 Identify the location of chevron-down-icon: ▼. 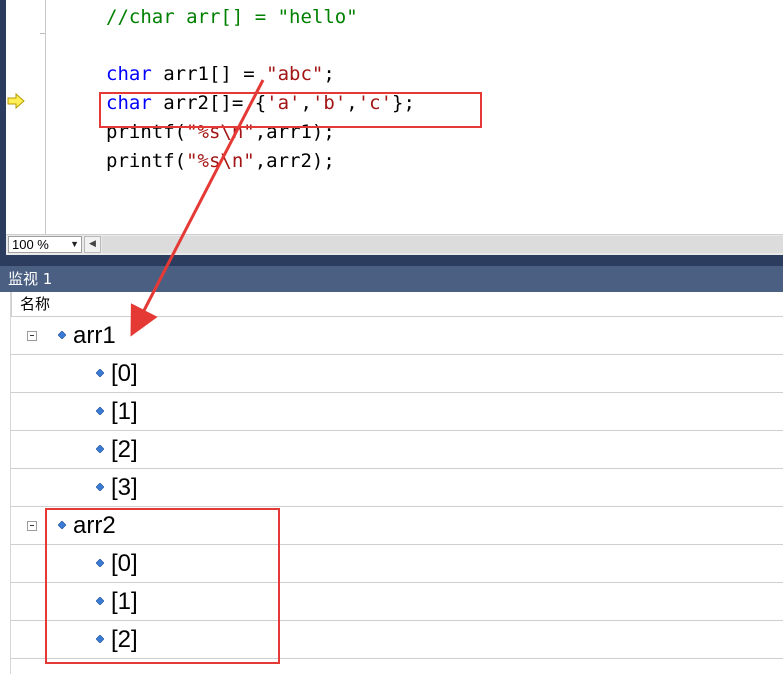
(74, 244).